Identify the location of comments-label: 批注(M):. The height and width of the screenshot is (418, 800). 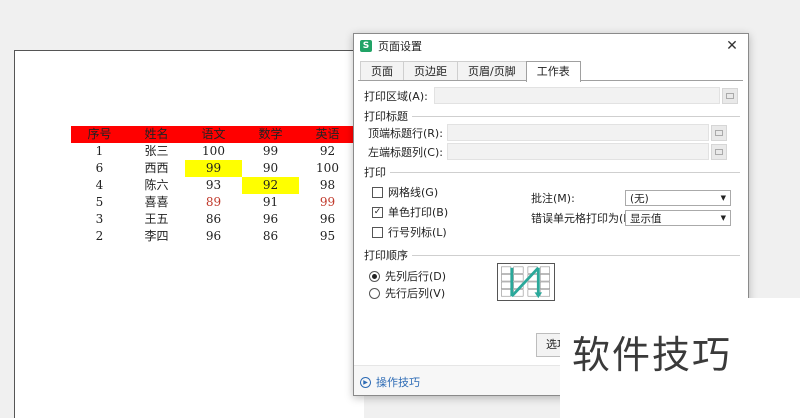
(553, 198).